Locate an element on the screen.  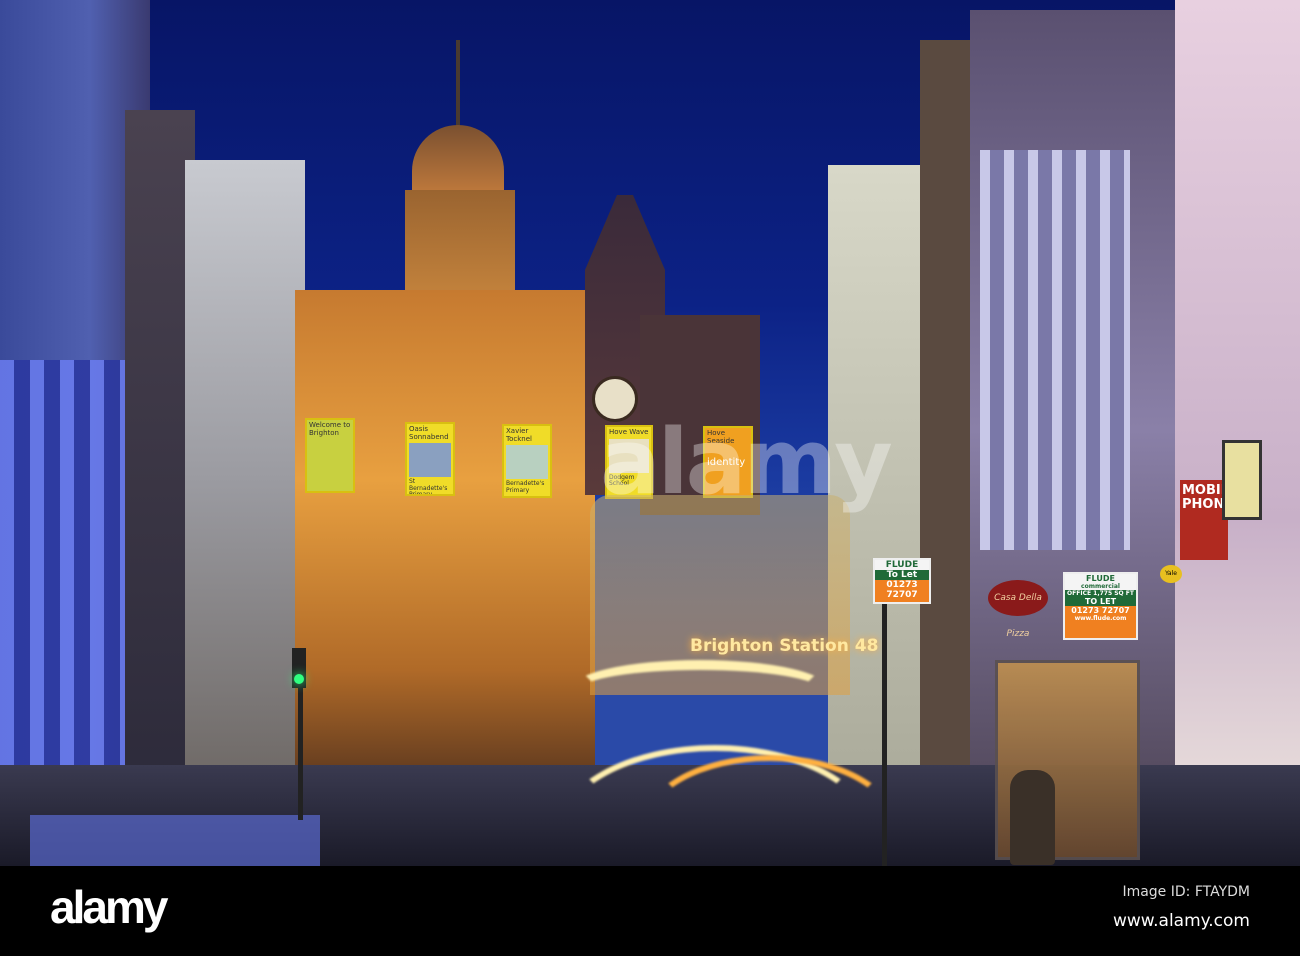
bus-number: 48 is located at coordinates (866, 646).